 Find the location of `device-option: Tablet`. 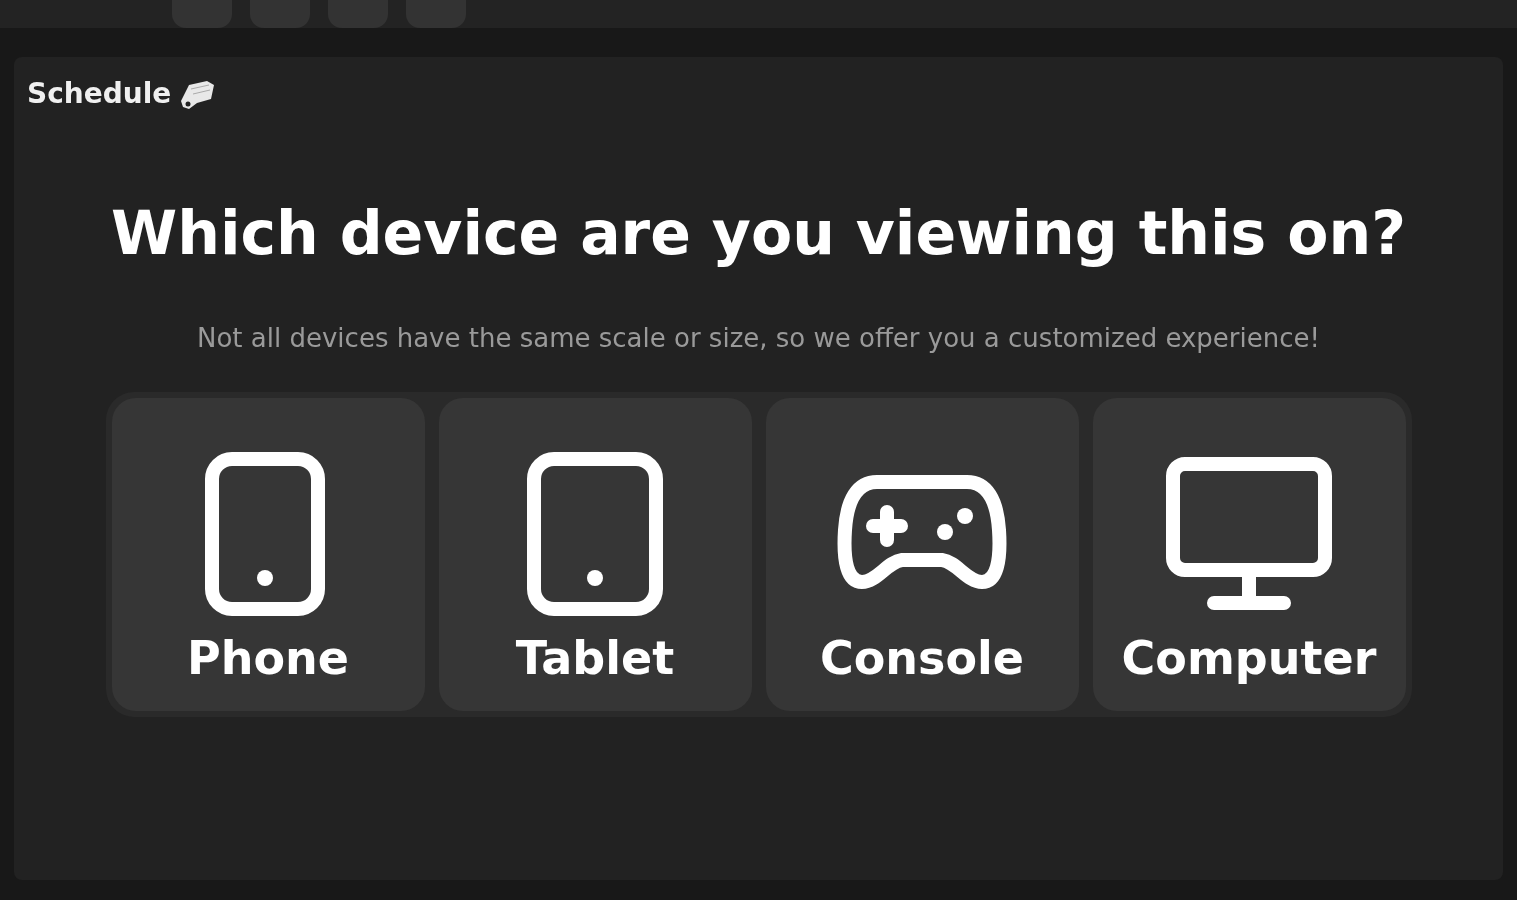

device-option: Tablet is located at coordinates (595, 554).